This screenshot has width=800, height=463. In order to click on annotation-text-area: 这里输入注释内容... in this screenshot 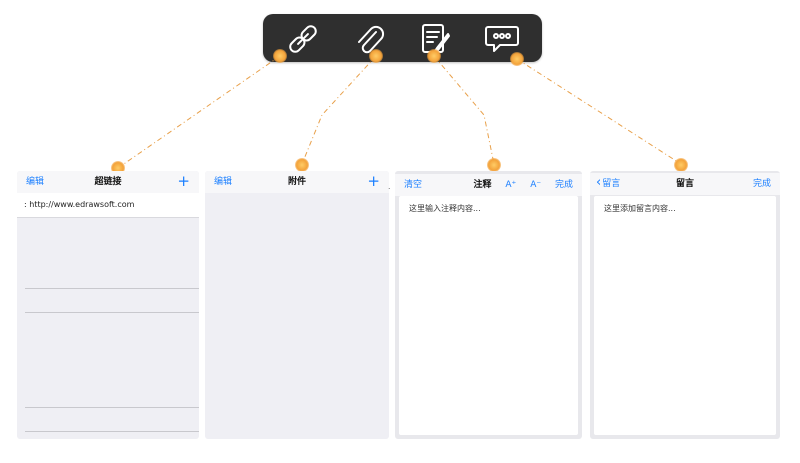, I will do `click(488, 315)`.